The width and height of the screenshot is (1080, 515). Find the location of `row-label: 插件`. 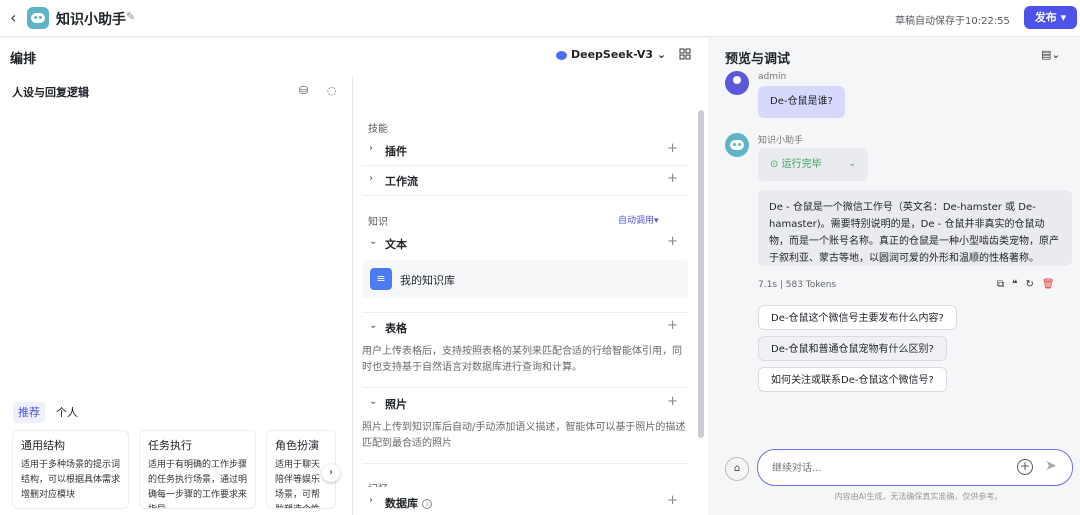

row-label: 插件 is located at coordinates (396, 151).